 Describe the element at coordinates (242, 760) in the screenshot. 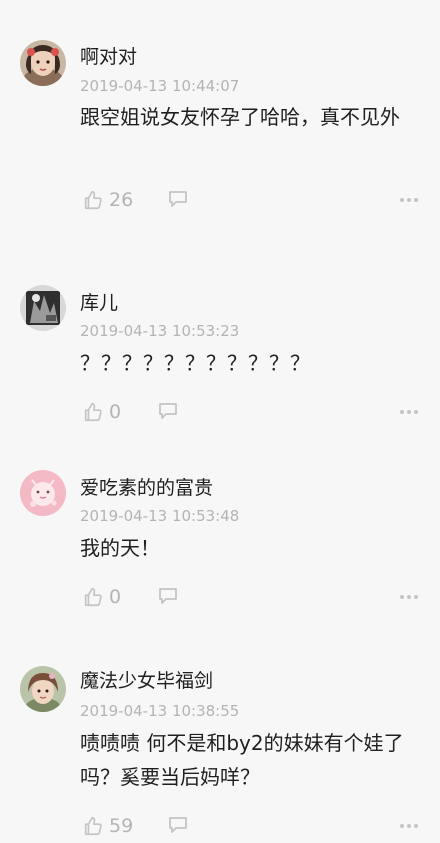

I see `comment-text: 啧啧啧 何不是和by2的妹妹有个娃了吗？奚要当后妈咩？` at that location.